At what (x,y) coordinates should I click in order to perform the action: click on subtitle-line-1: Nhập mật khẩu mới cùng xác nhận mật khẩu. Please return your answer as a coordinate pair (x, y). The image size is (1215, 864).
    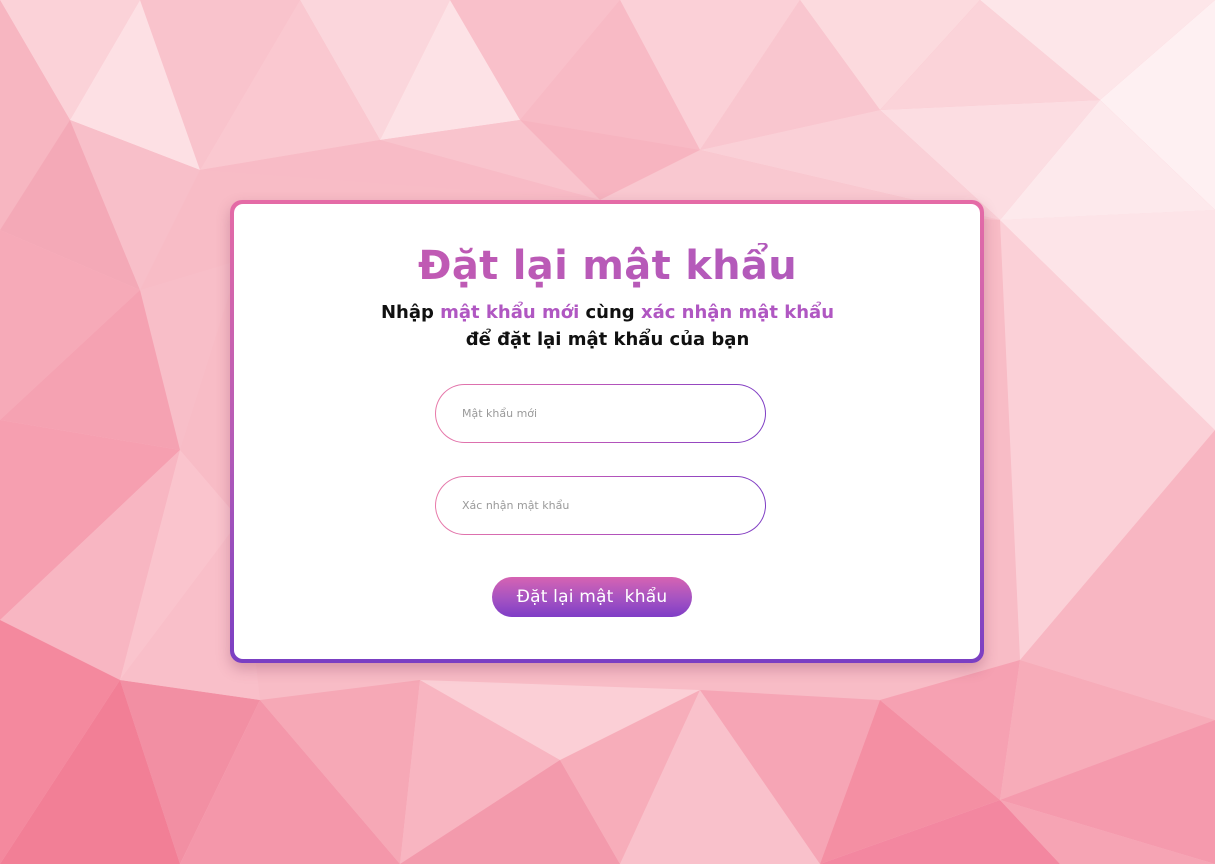
    Looking at the image, I should click on (607, 312).